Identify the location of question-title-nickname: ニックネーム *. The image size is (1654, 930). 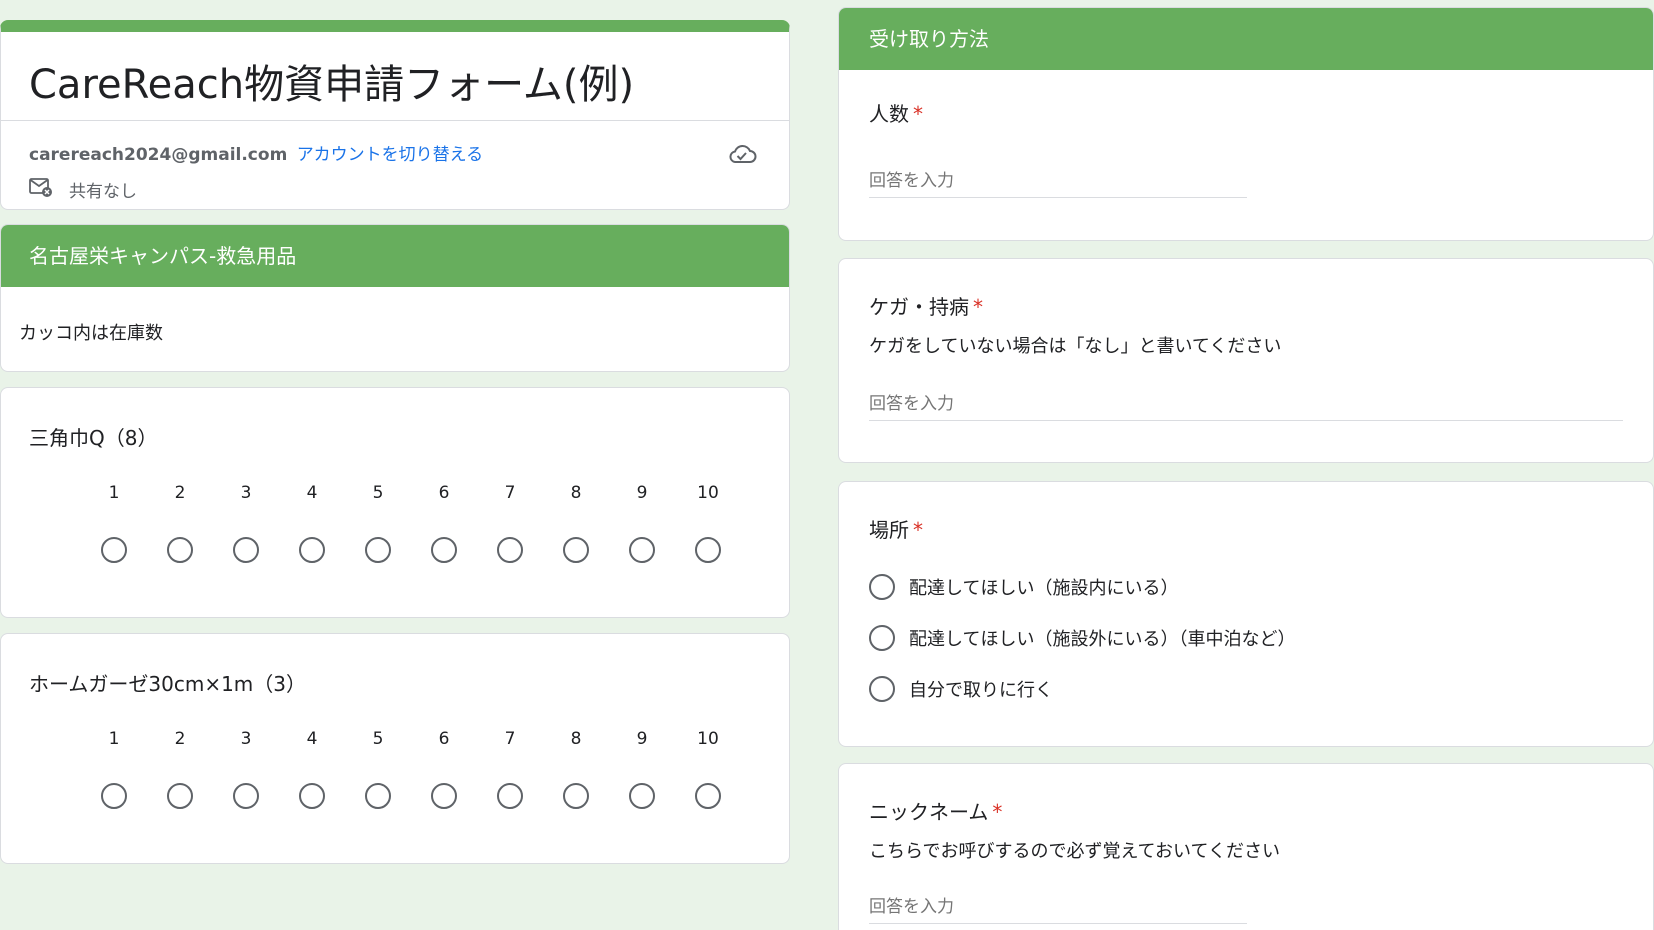
(1246, 810).